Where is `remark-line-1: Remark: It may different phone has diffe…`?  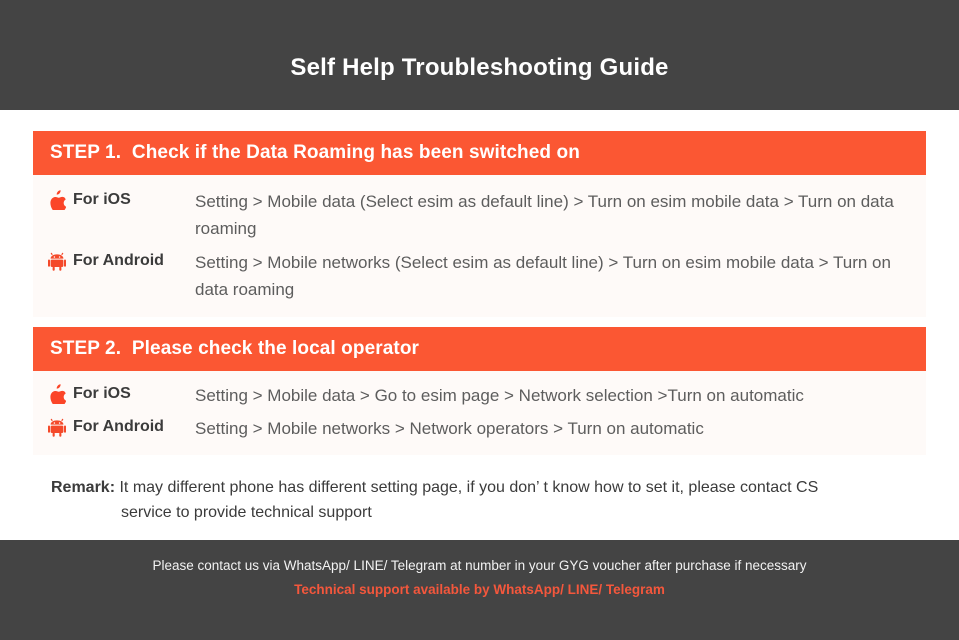 remark-line-1: Remark: It may different phone has diffe… is located at coordinates (472, 487).